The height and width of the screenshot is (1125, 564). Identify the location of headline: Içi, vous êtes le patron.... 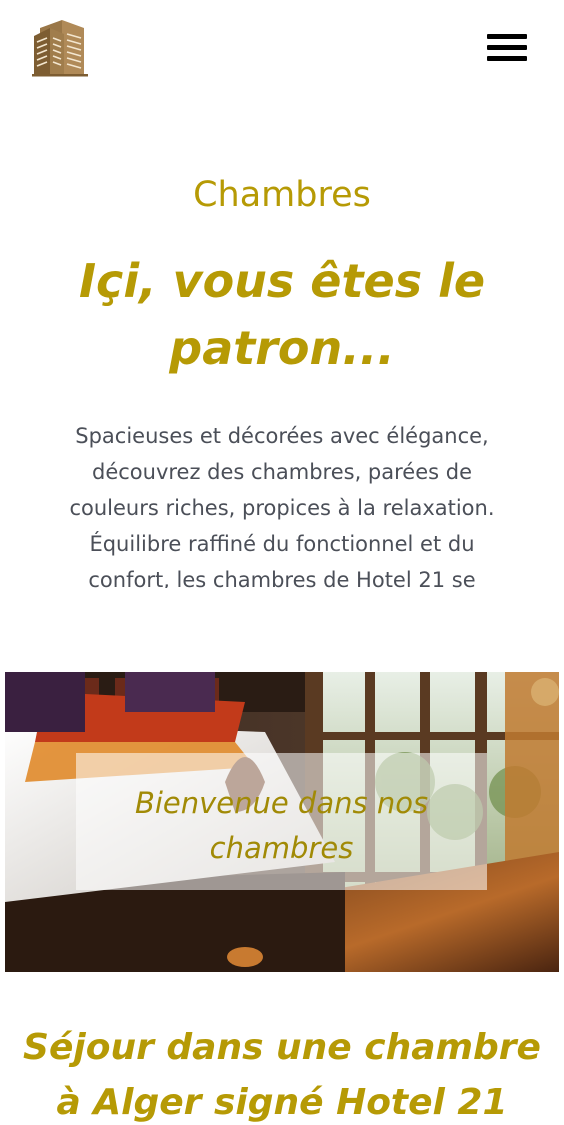
(282, 314).